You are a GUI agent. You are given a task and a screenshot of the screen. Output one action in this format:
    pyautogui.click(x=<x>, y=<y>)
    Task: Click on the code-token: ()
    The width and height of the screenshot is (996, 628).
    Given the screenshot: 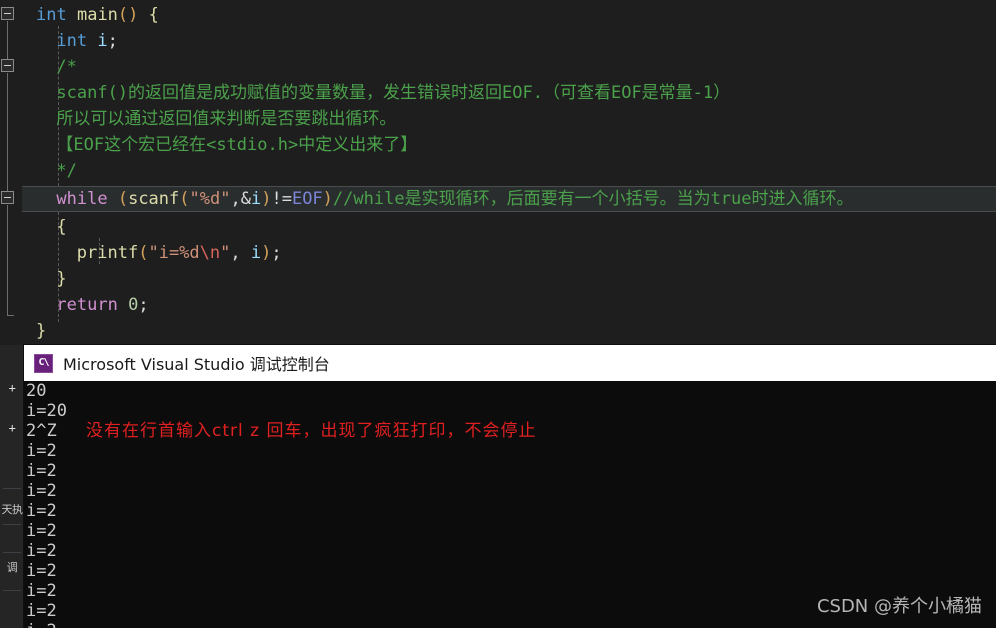 What is the action you would take?
    pyautogui.click(x=128, y=15)
    